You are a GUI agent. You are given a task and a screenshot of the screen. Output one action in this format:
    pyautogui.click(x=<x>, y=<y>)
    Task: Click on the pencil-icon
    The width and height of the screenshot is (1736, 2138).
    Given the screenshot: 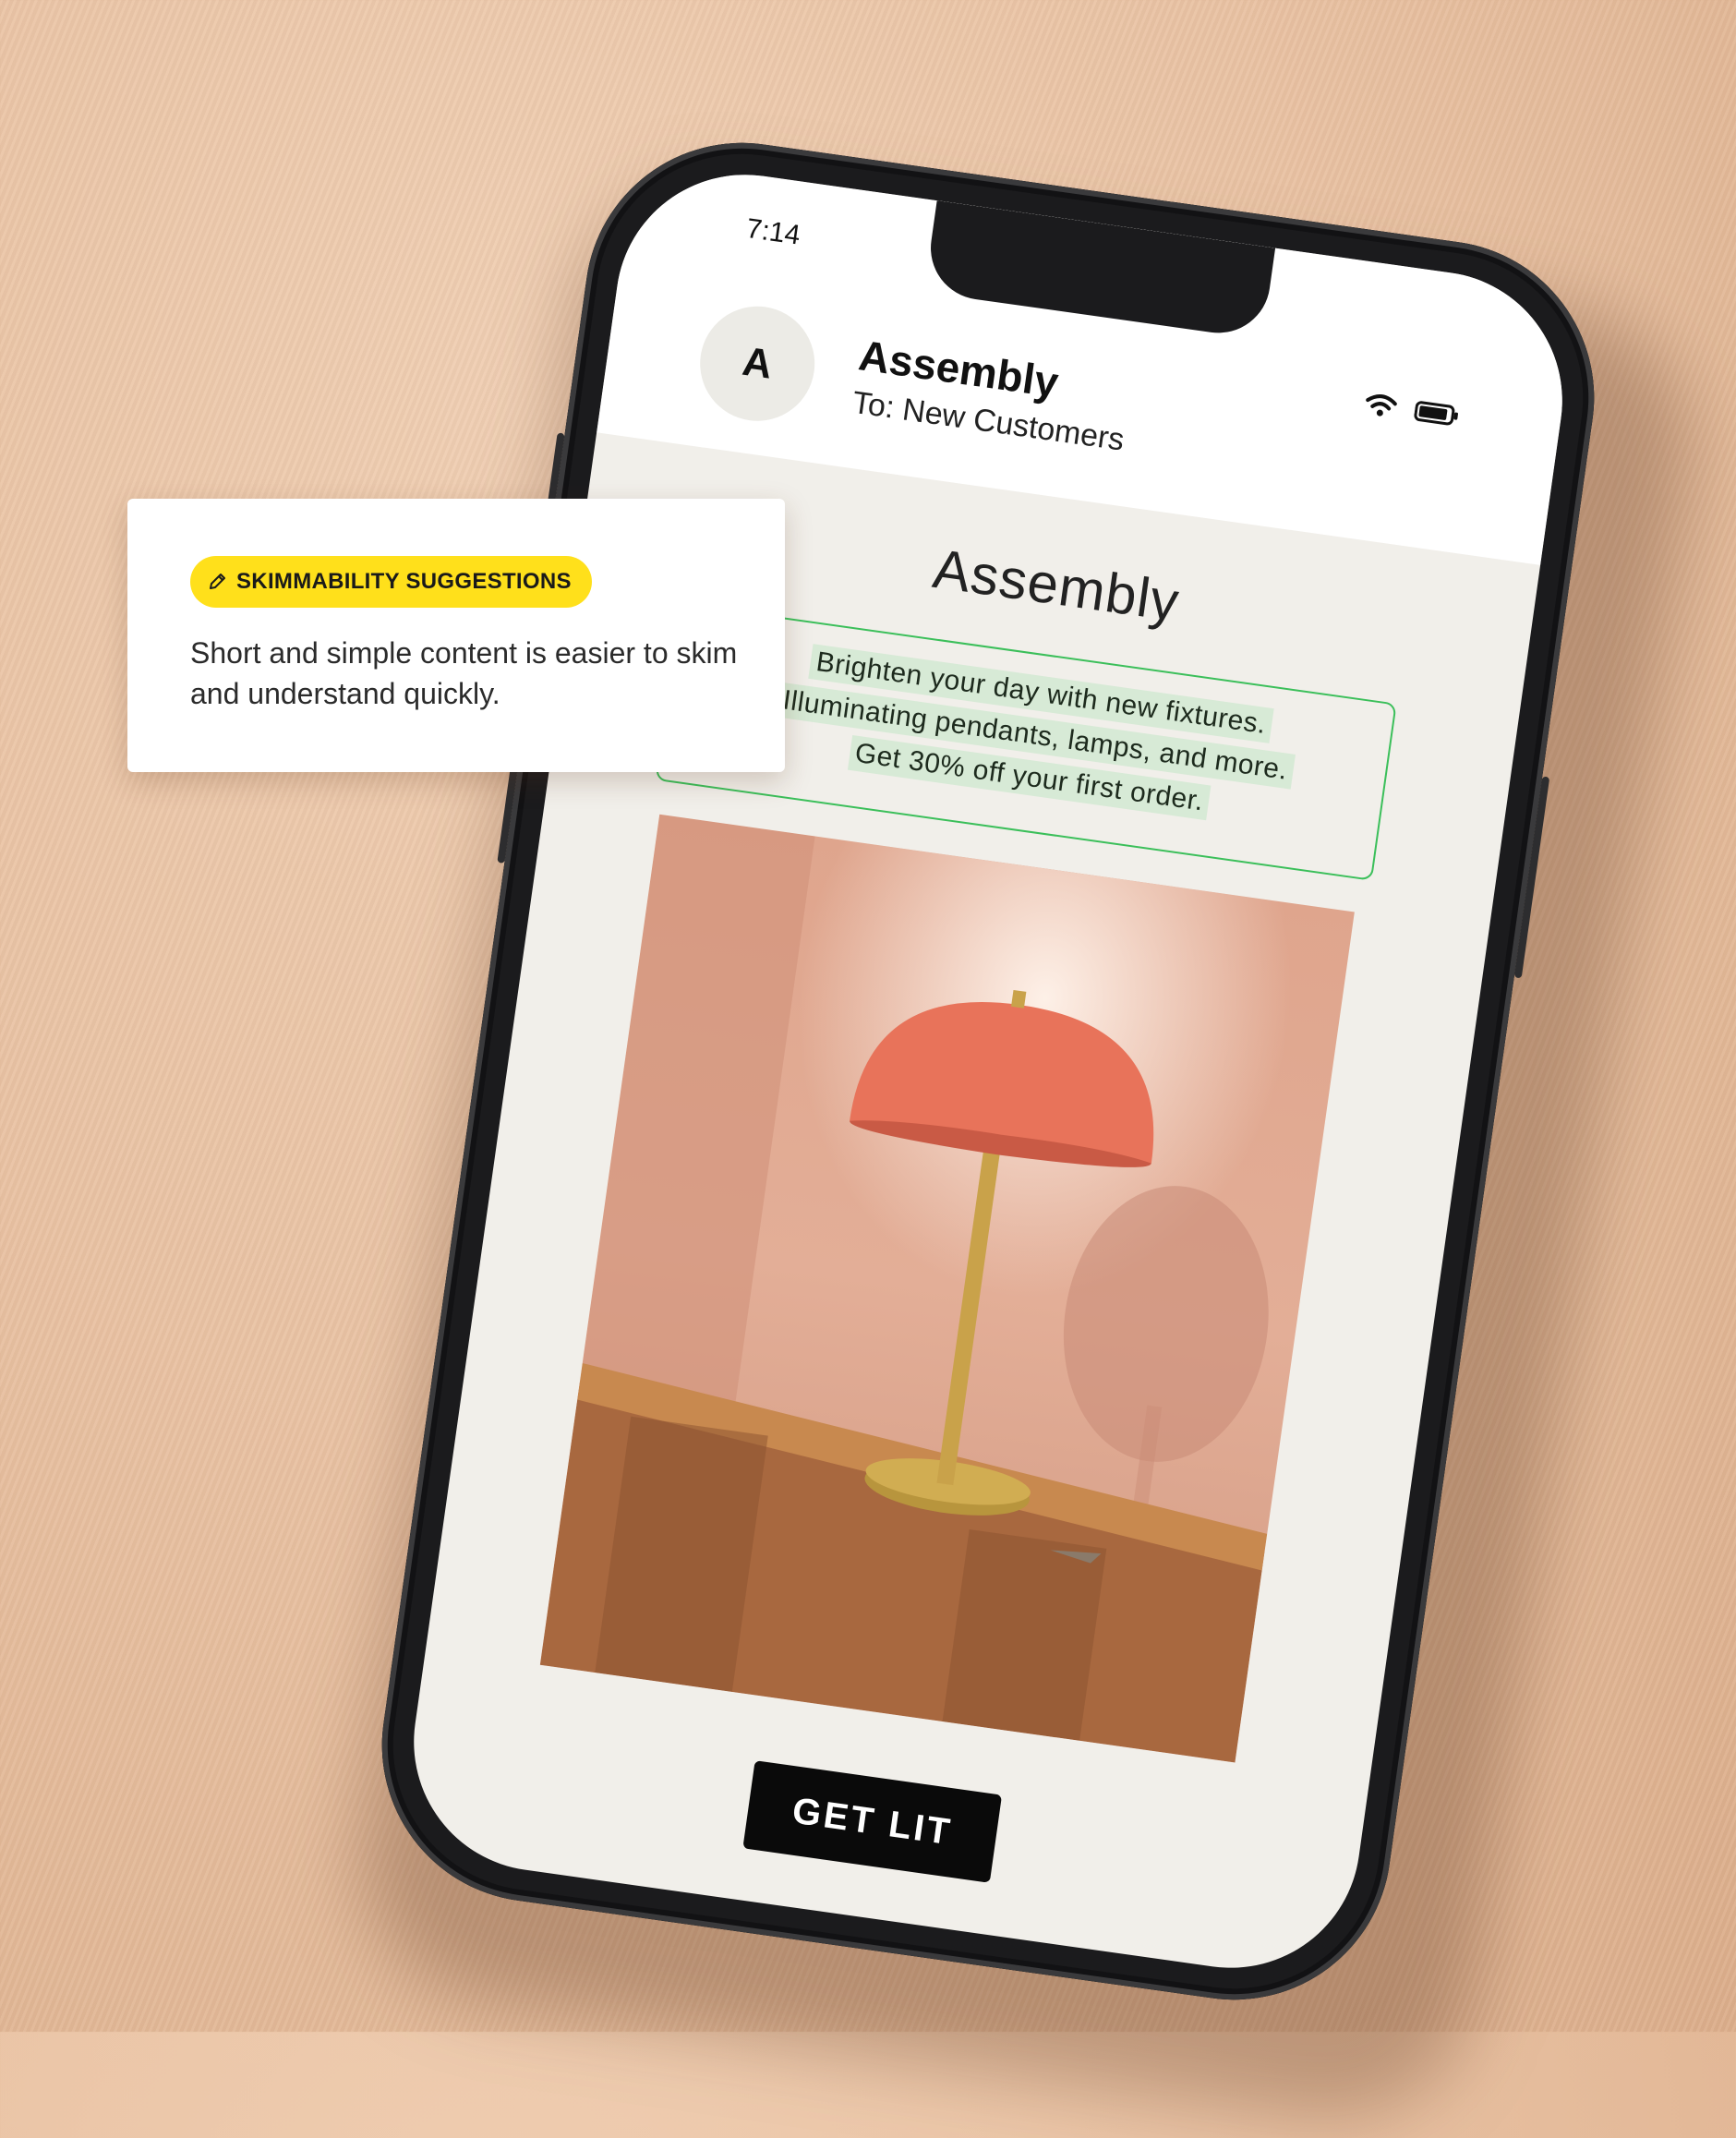 What is the action you would take?
    pyautogui.click(x=218, y=581)
    